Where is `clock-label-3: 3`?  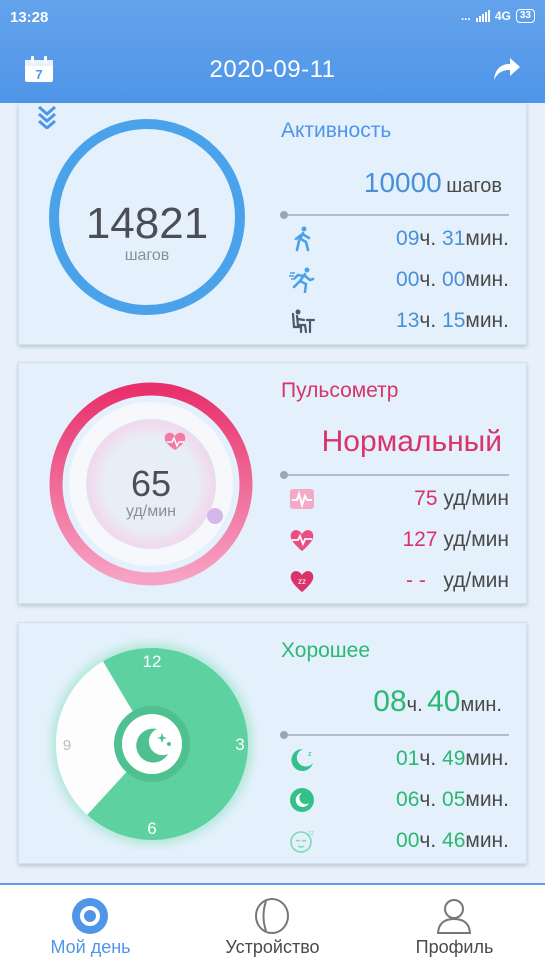
clock-label-3: 3 is located at coordinates (239, 744).